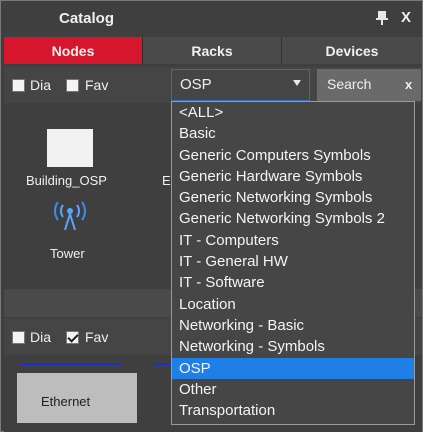 This screenshot has height=432, width=424. I want to click on dropdown-option: Basic, so click(293, 133).